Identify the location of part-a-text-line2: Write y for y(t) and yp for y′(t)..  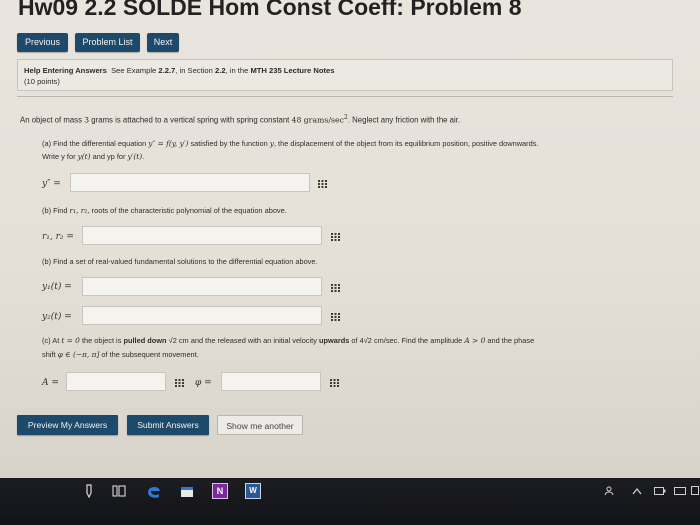
(93, 156).